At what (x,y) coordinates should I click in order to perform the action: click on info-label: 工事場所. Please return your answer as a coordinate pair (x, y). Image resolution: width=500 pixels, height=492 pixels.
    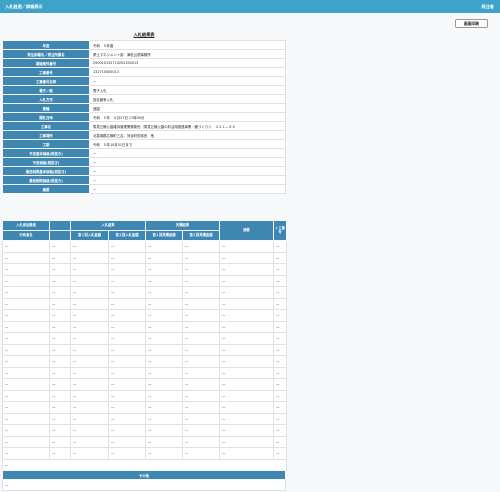
    Looking at the image, I should click on (46, 135).